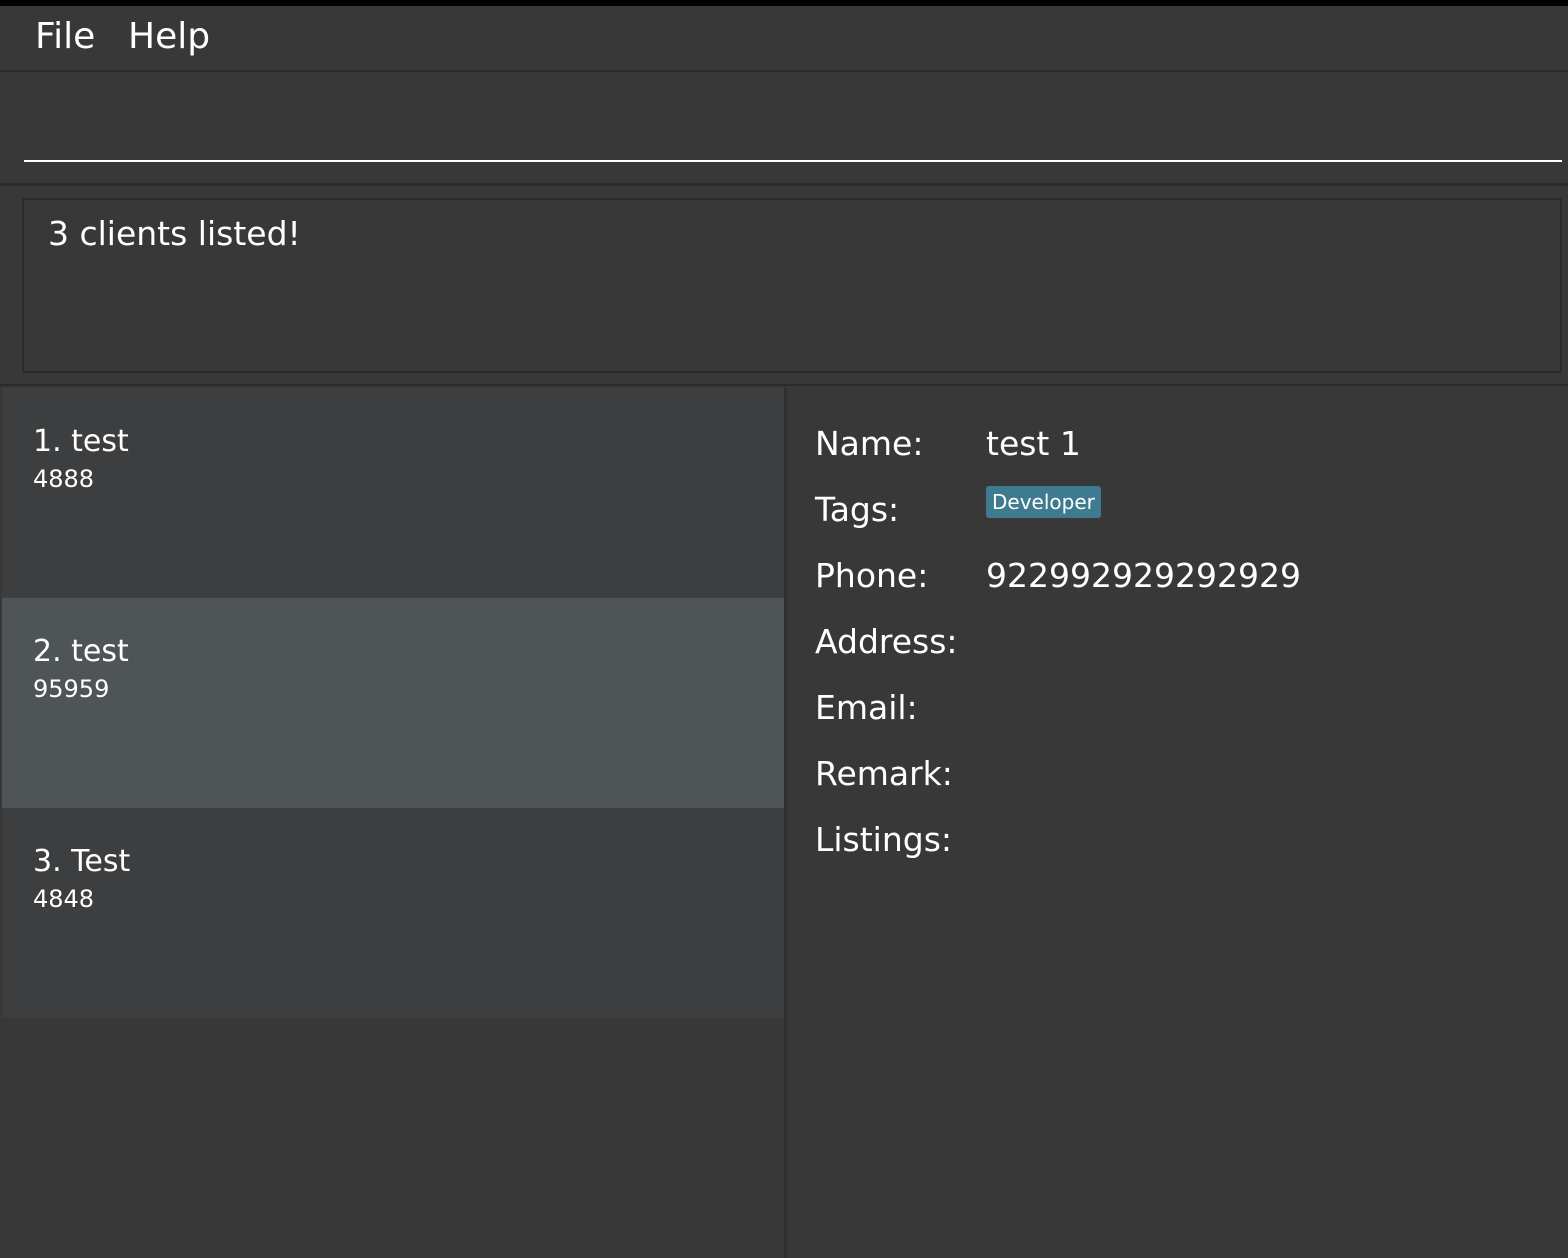 This screenshot has width=1568, height=1258. What do you see at coordinates (81, 441) in the screenshot?
I see `client-name: 1. test` at bounding box center [81, 441].